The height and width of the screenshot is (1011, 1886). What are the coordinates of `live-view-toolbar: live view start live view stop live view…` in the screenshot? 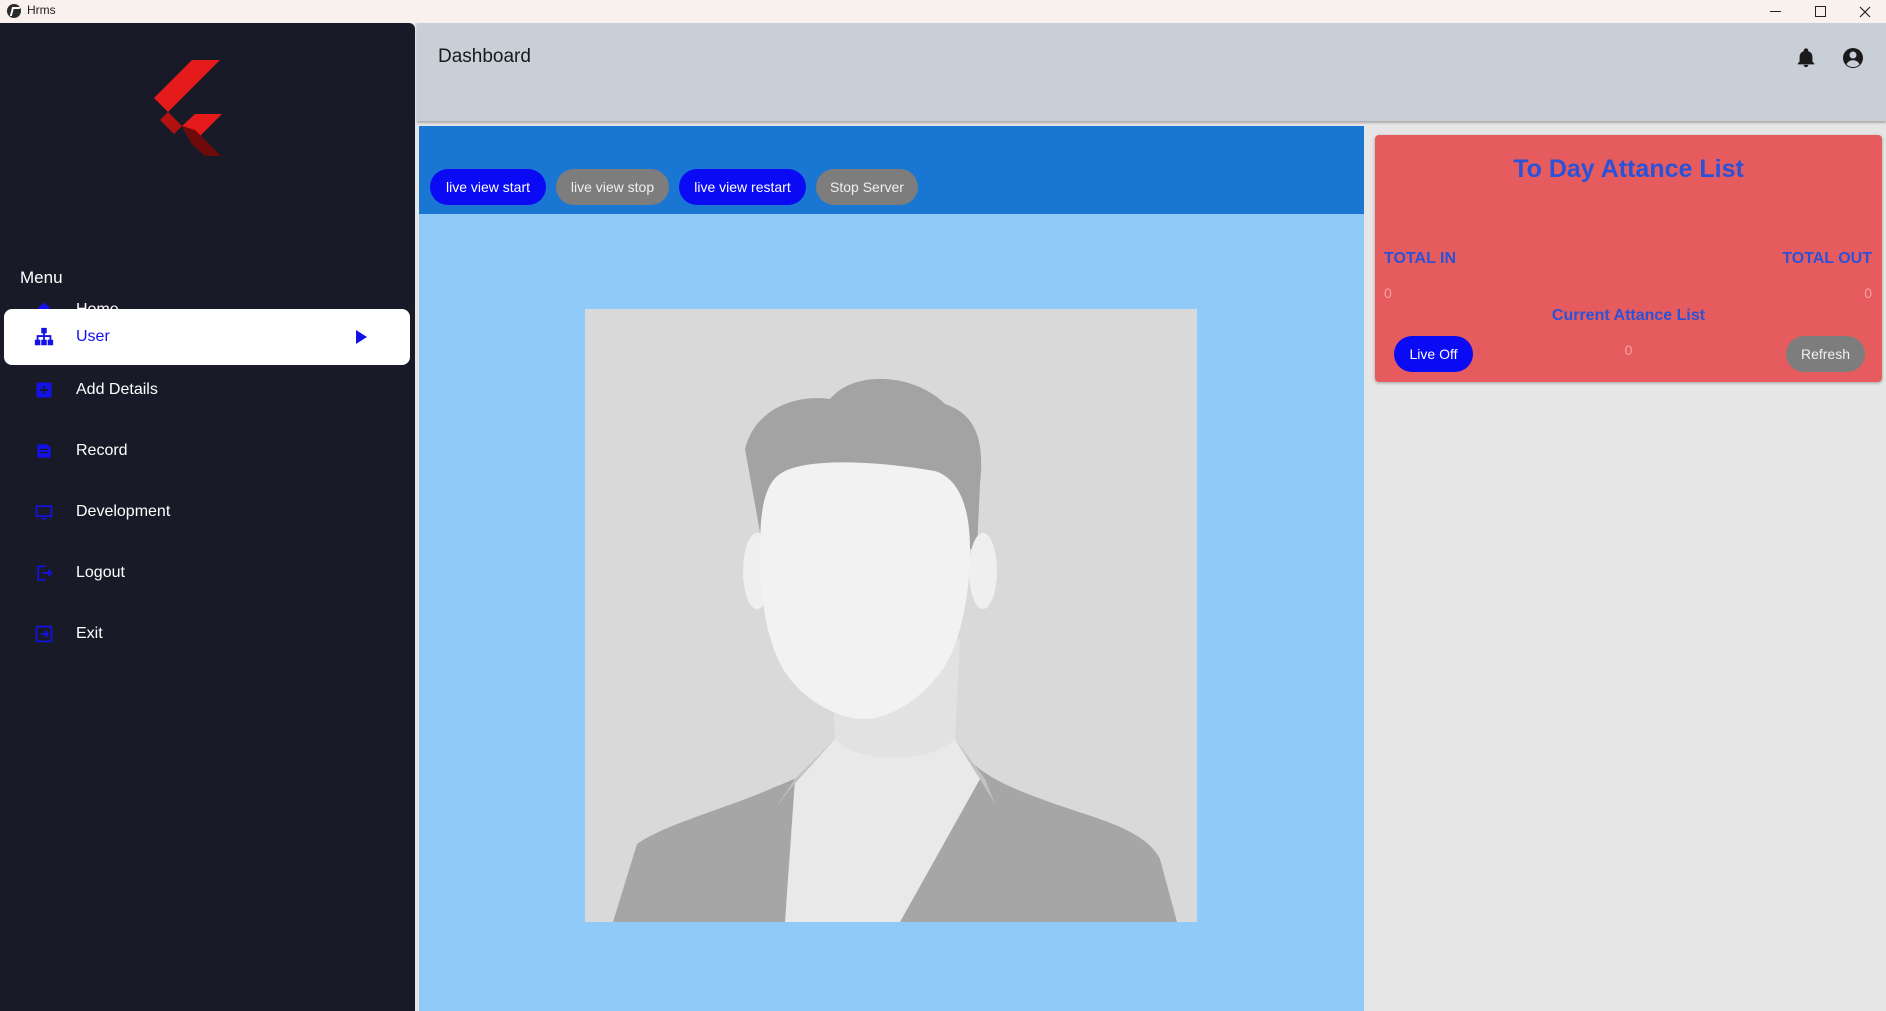 It's located at (891, 170).